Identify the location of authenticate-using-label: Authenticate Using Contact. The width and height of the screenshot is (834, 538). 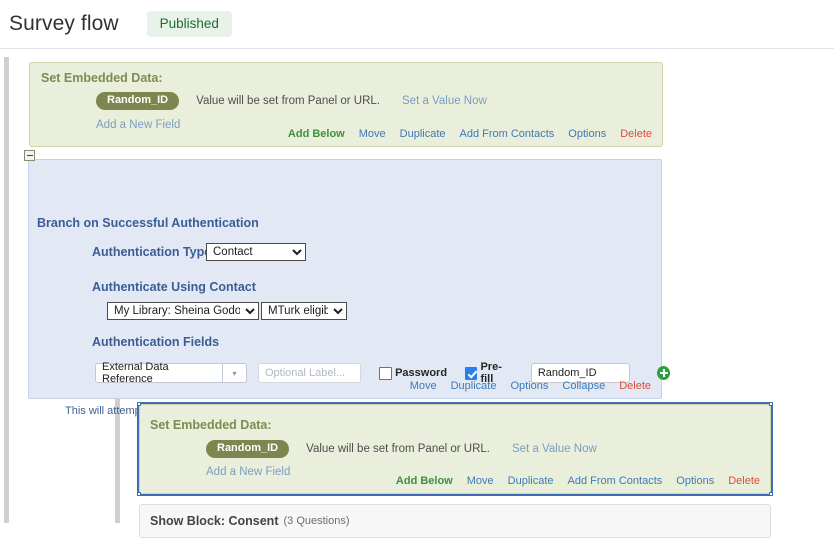
(174, 287).